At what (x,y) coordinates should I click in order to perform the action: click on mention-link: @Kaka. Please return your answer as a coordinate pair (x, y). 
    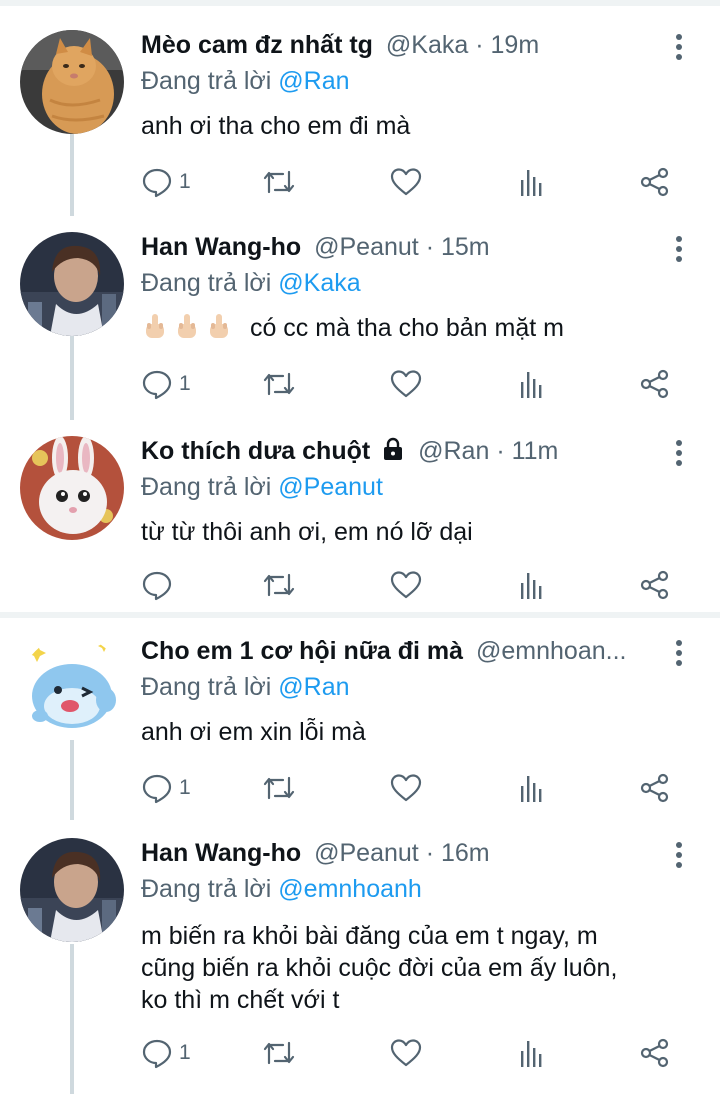
    Looking at the image, I should click on (319, 283).